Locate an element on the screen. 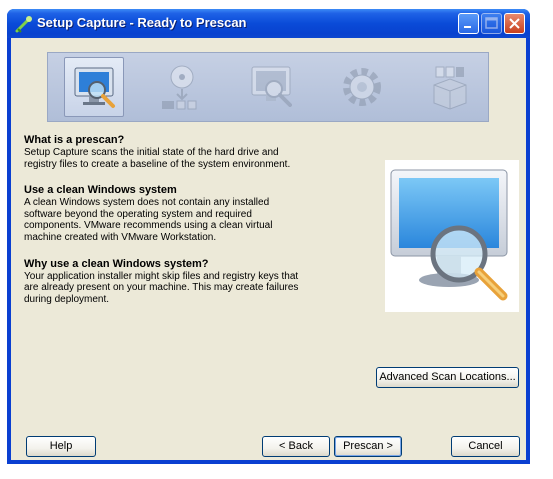 Image resolution: width=553 pixels, height=479 pixels. step-install is located at coordinates (182, 87).